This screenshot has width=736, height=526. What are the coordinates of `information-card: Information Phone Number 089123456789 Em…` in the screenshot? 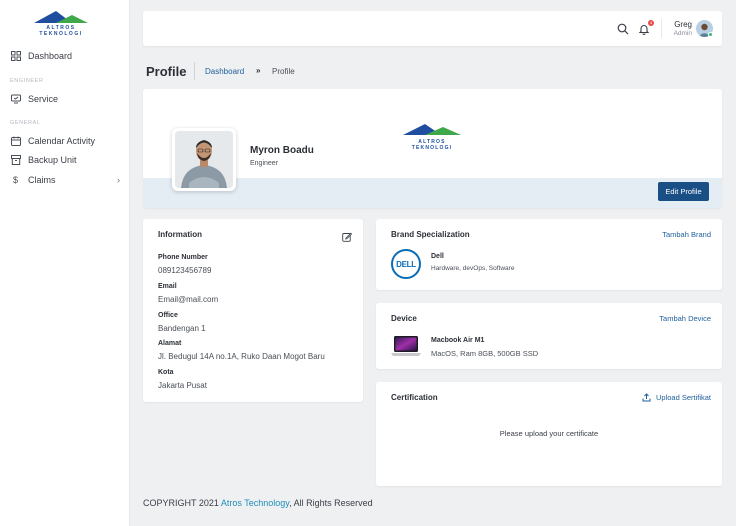 It's located at (253, 310).